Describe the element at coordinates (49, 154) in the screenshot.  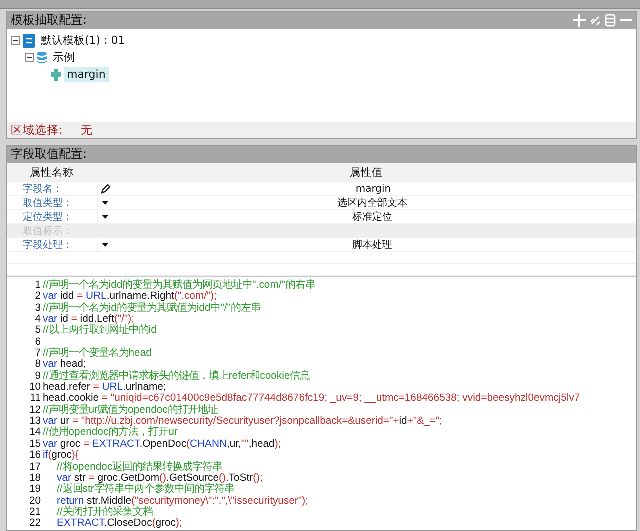
I see `panel-title: 字段取值配置:` at that location.